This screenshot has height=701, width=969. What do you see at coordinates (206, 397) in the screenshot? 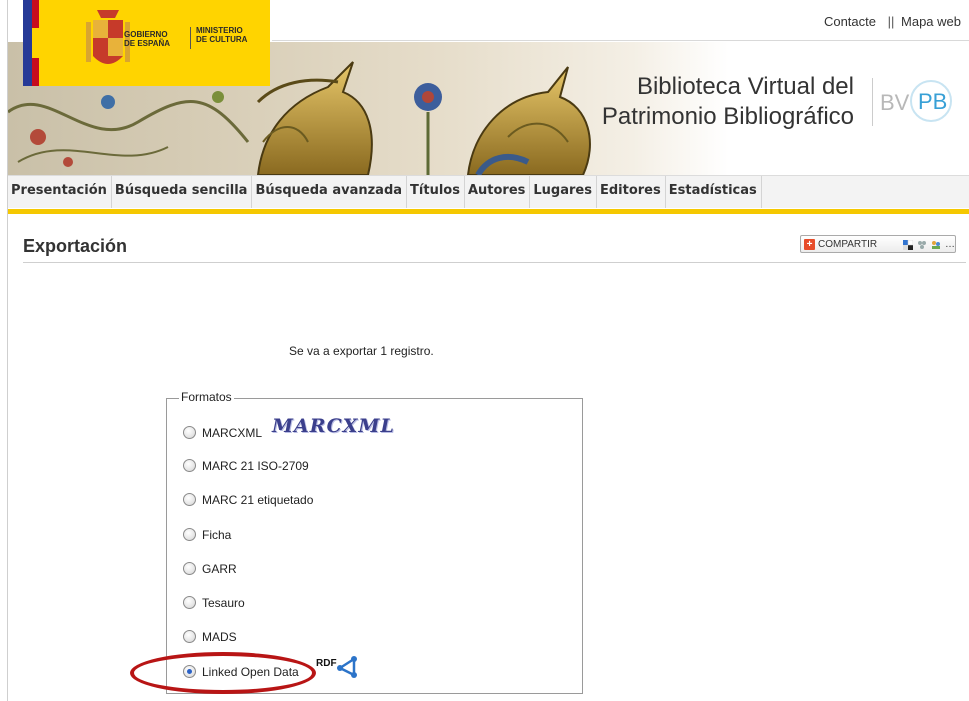
I see `formats-legend: Formatos` at bounding box center [206, 397].